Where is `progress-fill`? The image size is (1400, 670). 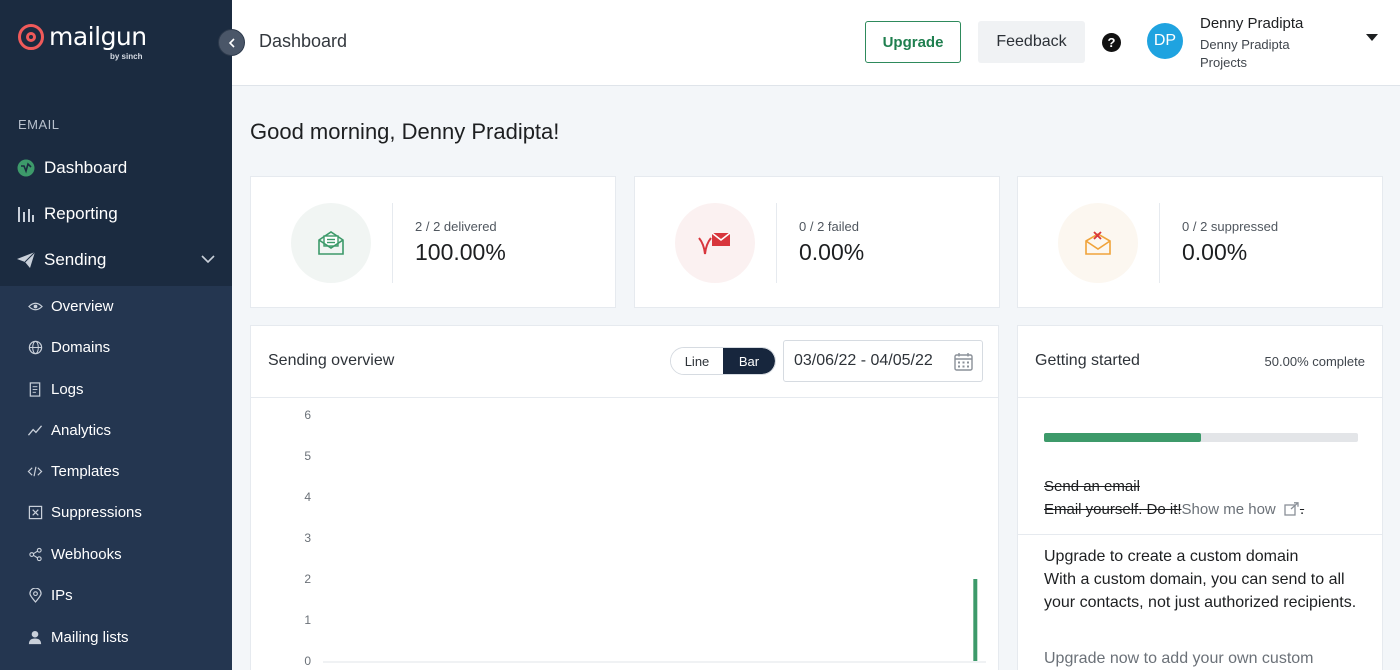 progress-fill is located at coordinates (1122, 437).